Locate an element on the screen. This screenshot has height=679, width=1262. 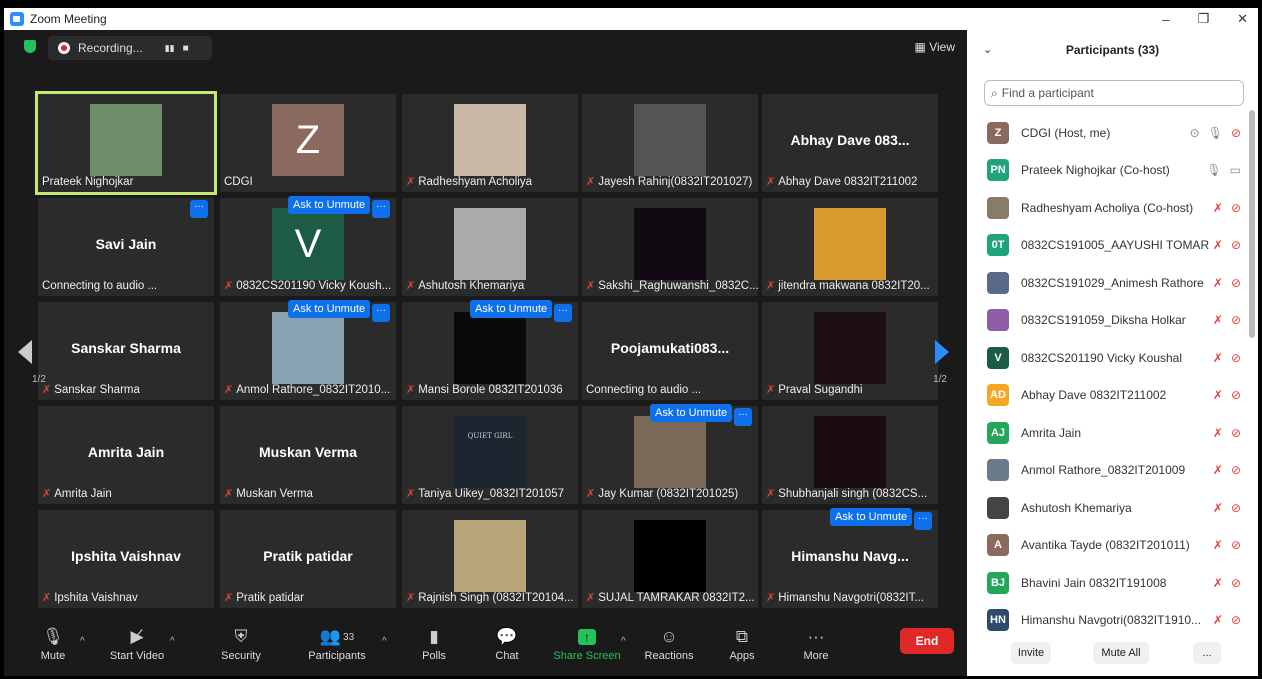
video-options-chevron-icon: ^ is located at coordinates (172, 641).